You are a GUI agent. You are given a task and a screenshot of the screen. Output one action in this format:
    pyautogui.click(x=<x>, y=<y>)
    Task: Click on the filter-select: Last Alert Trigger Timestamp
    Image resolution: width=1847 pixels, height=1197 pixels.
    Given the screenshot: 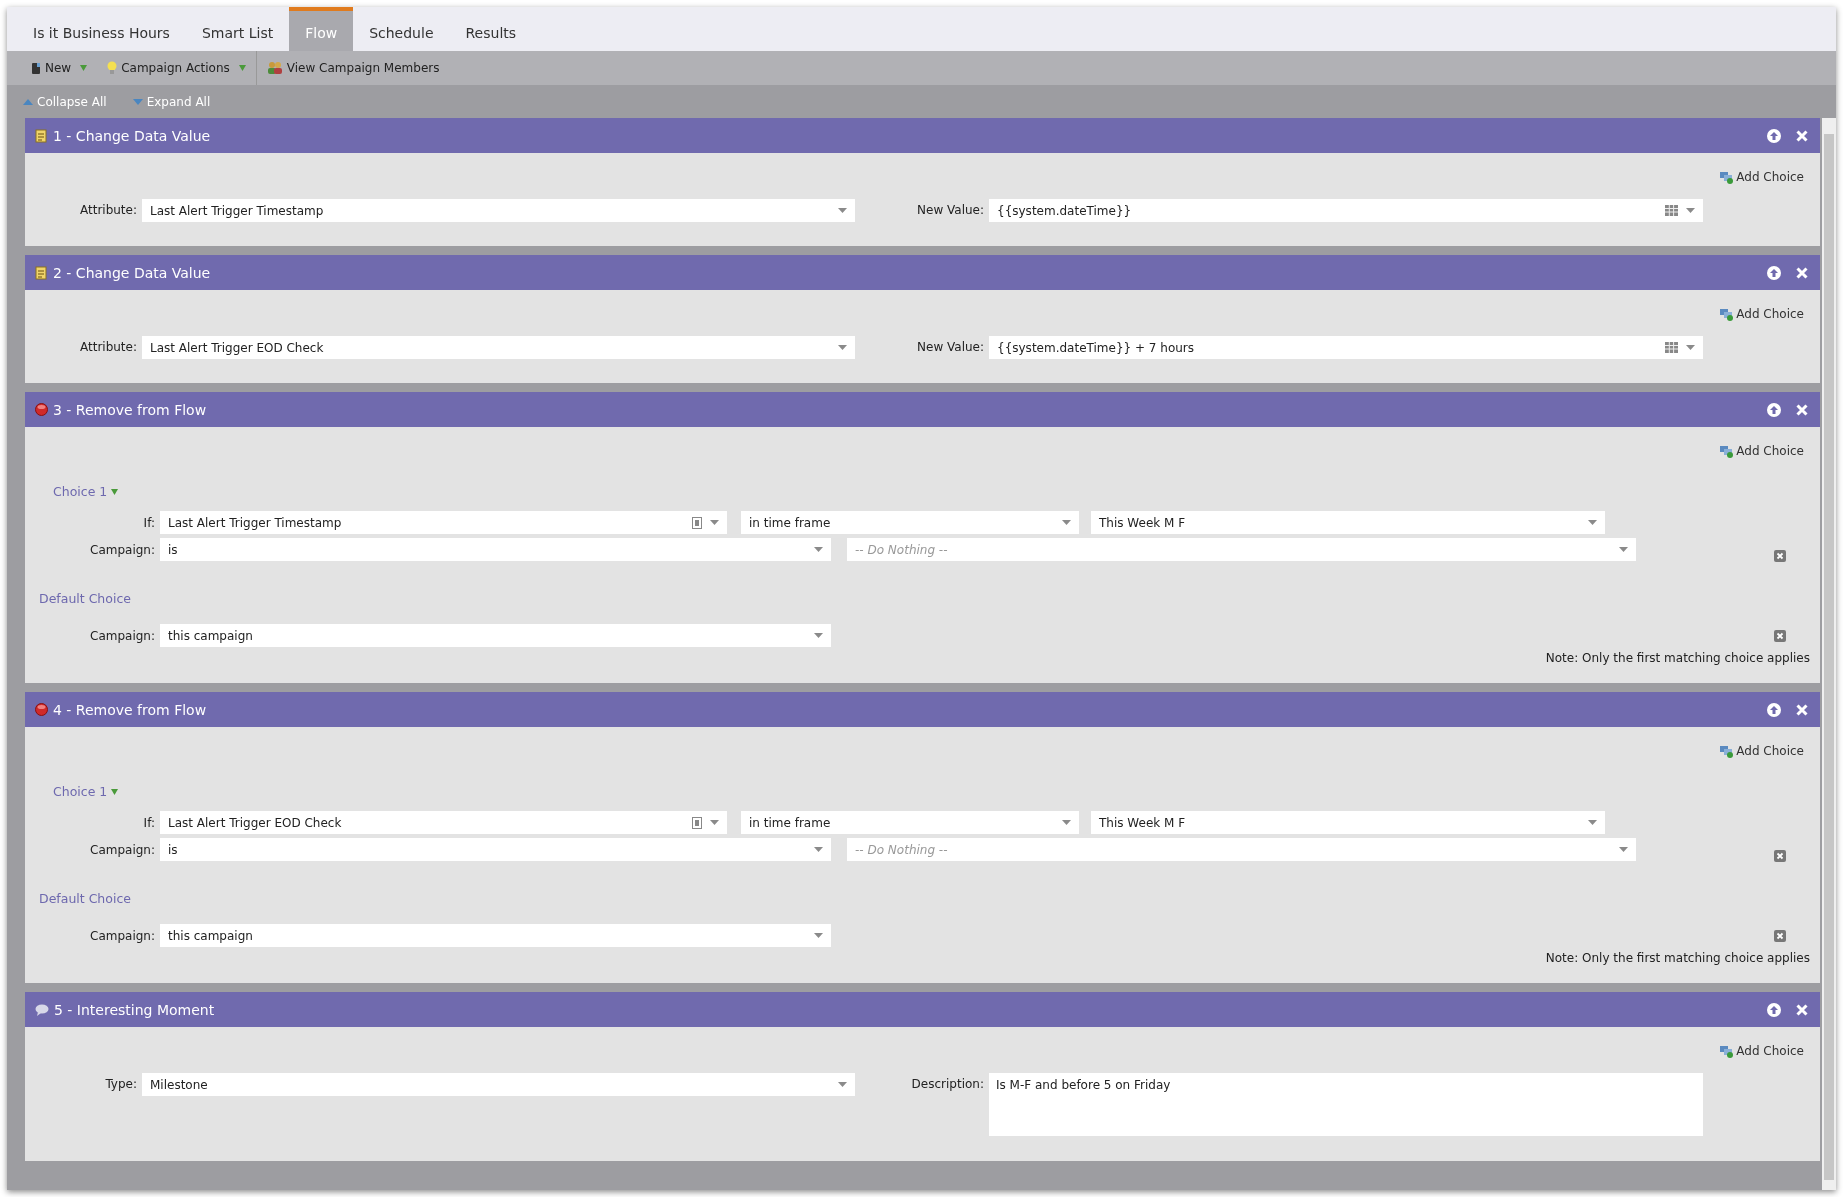 What is the action you would take?
    pyautogui.click(x=443, y=522)
    